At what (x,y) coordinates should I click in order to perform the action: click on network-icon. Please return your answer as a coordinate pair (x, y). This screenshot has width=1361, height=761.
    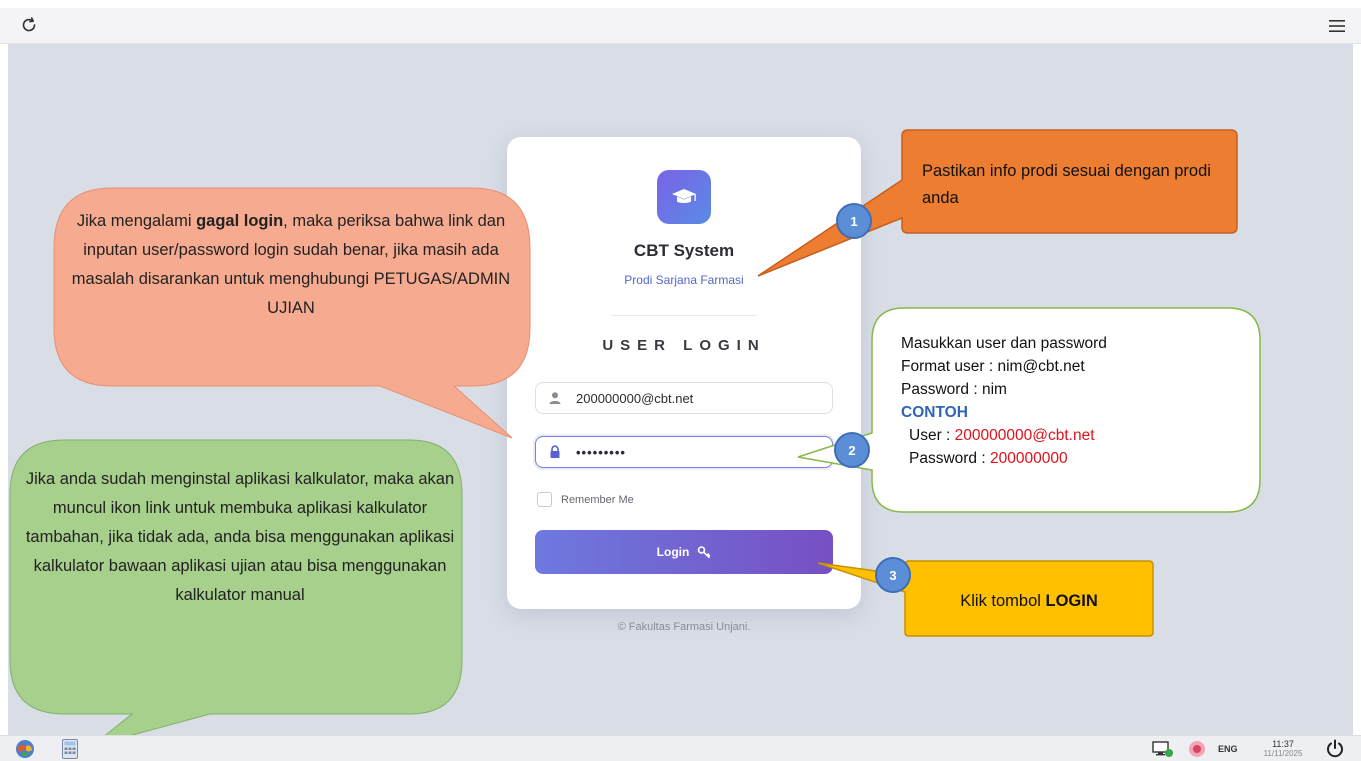
    Looking at the image, I should click on (1163, 749).